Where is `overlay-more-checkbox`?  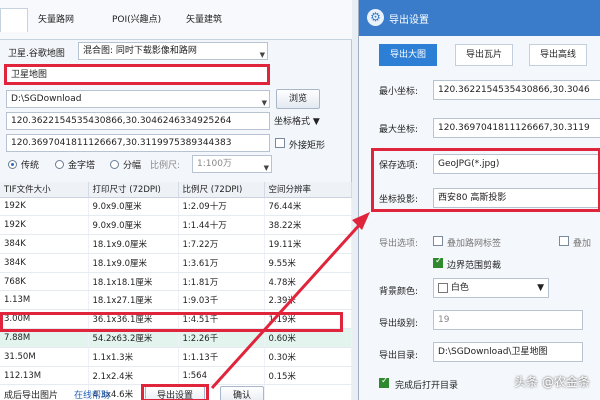 overlay-more-checkbox is located at coordinates (564, 241).